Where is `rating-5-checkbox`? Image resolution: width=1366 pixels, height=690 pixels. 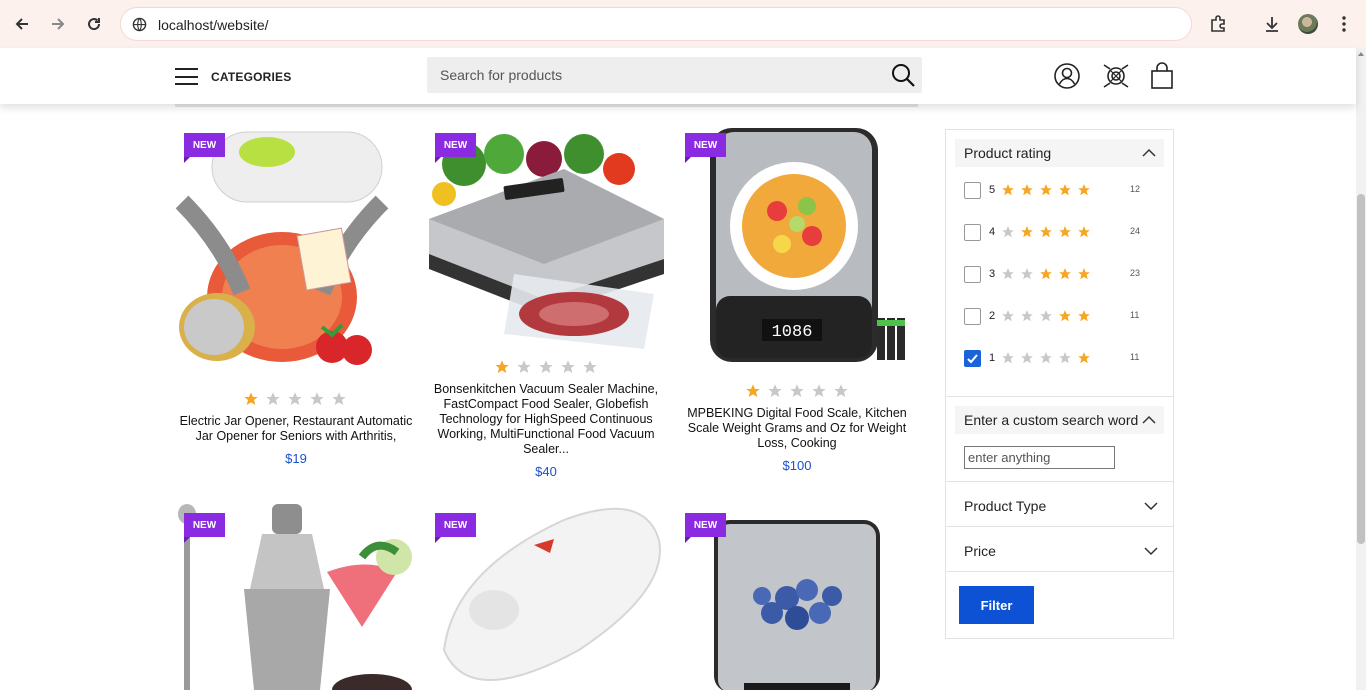
rating-5-checkbox is located at coordinates (972, 190).